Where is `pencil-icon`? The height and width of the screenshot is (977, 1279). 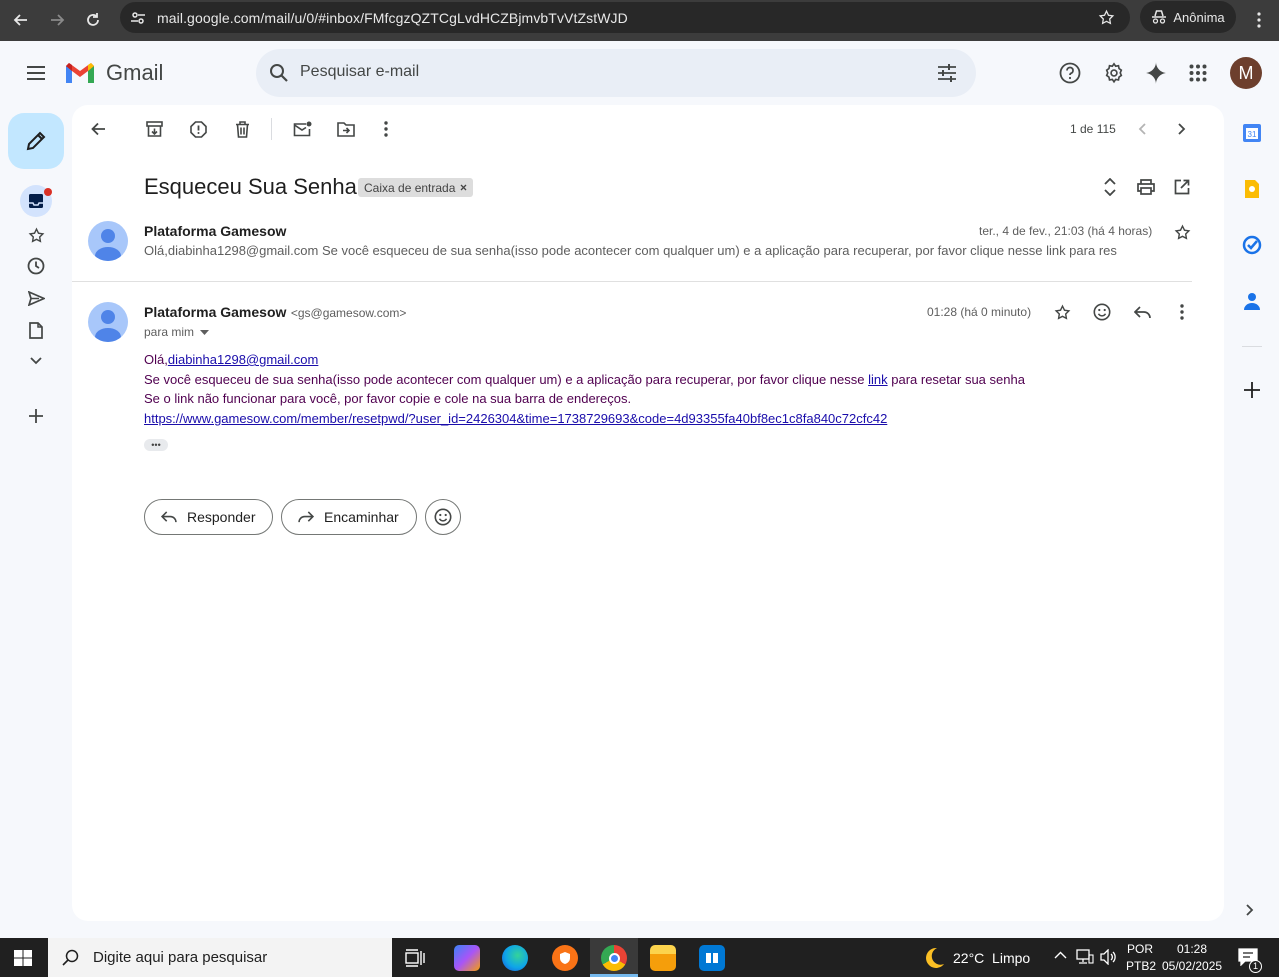 pencil-icon is located at coordinates (36, 141).